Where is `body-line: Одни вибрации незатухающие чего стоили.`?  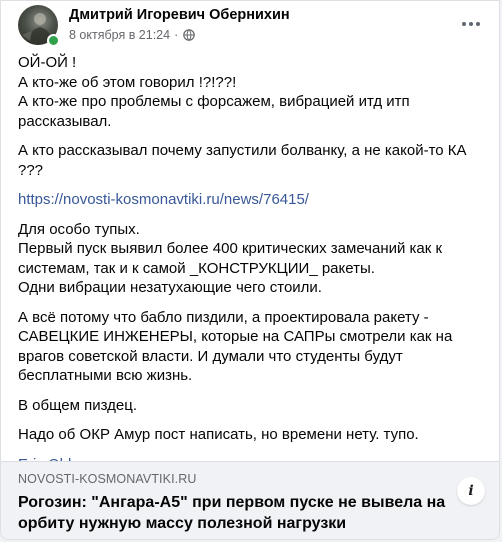
body-line: Одни вибрации незатухающие чего стоили. is located at coordinates (170, 287).